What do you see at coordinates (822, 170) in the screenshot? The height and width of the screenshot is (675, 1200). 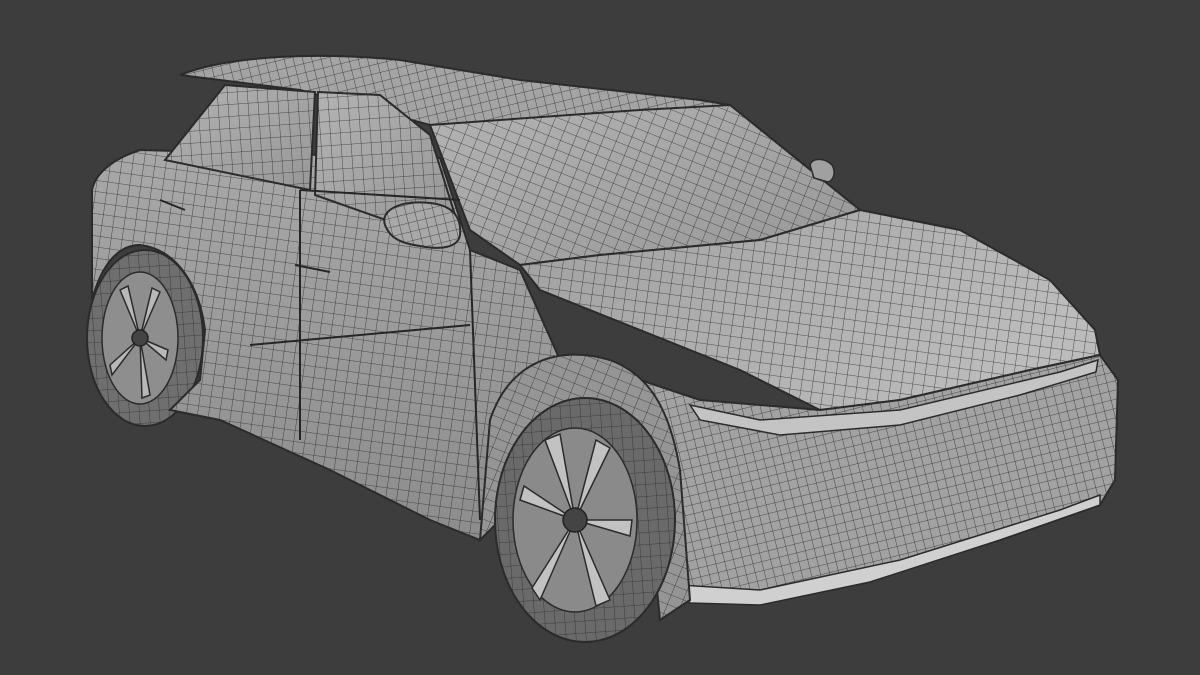 I see `far-side-mirror` at bounding box center [822, 170].